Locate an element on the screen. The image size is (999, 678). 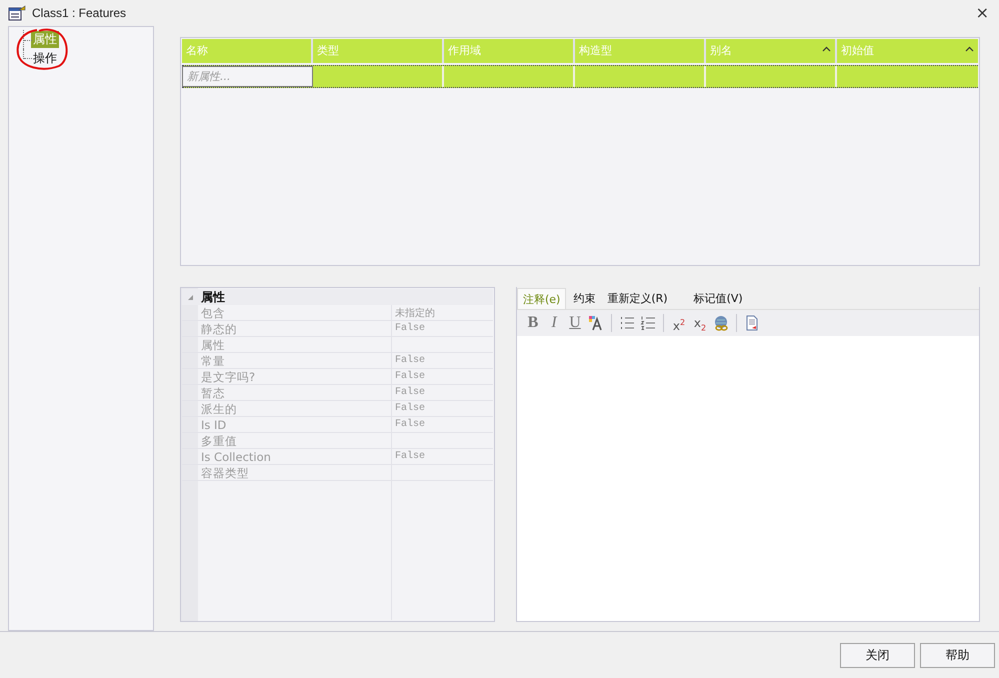
property-name: 多重值 is located at coordinates (219, 441).